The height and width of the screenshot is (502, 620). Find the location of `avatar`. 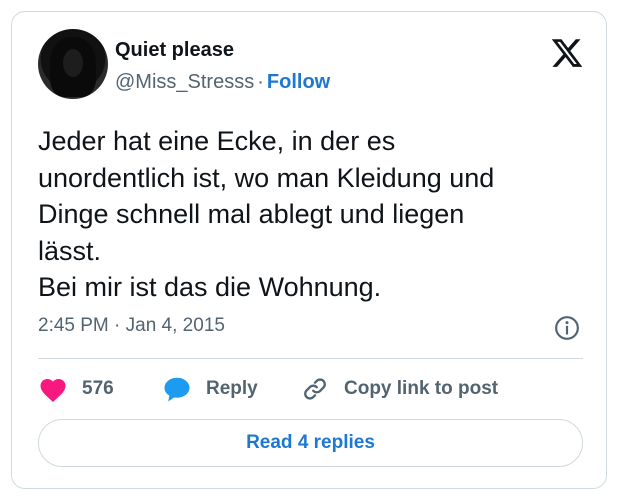

avatar is located at coordinates (73, 64).